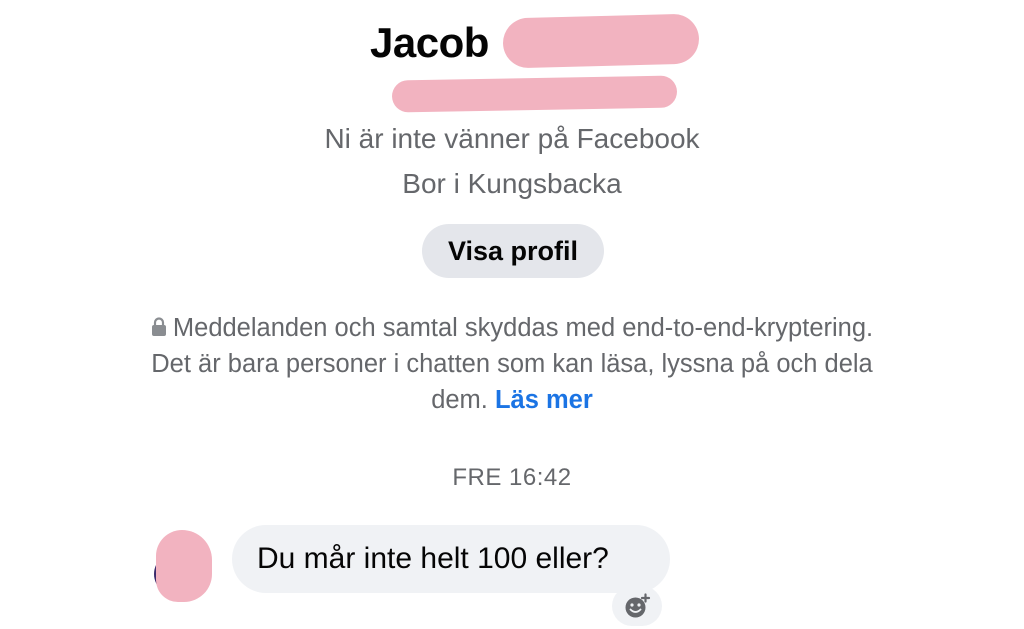 This screenshot has width=1024, height=629. Describe the element at coordinates (512, 138) in the screenshot. I see `friend-status: Ni är inte vänner på Facebook` at that location.